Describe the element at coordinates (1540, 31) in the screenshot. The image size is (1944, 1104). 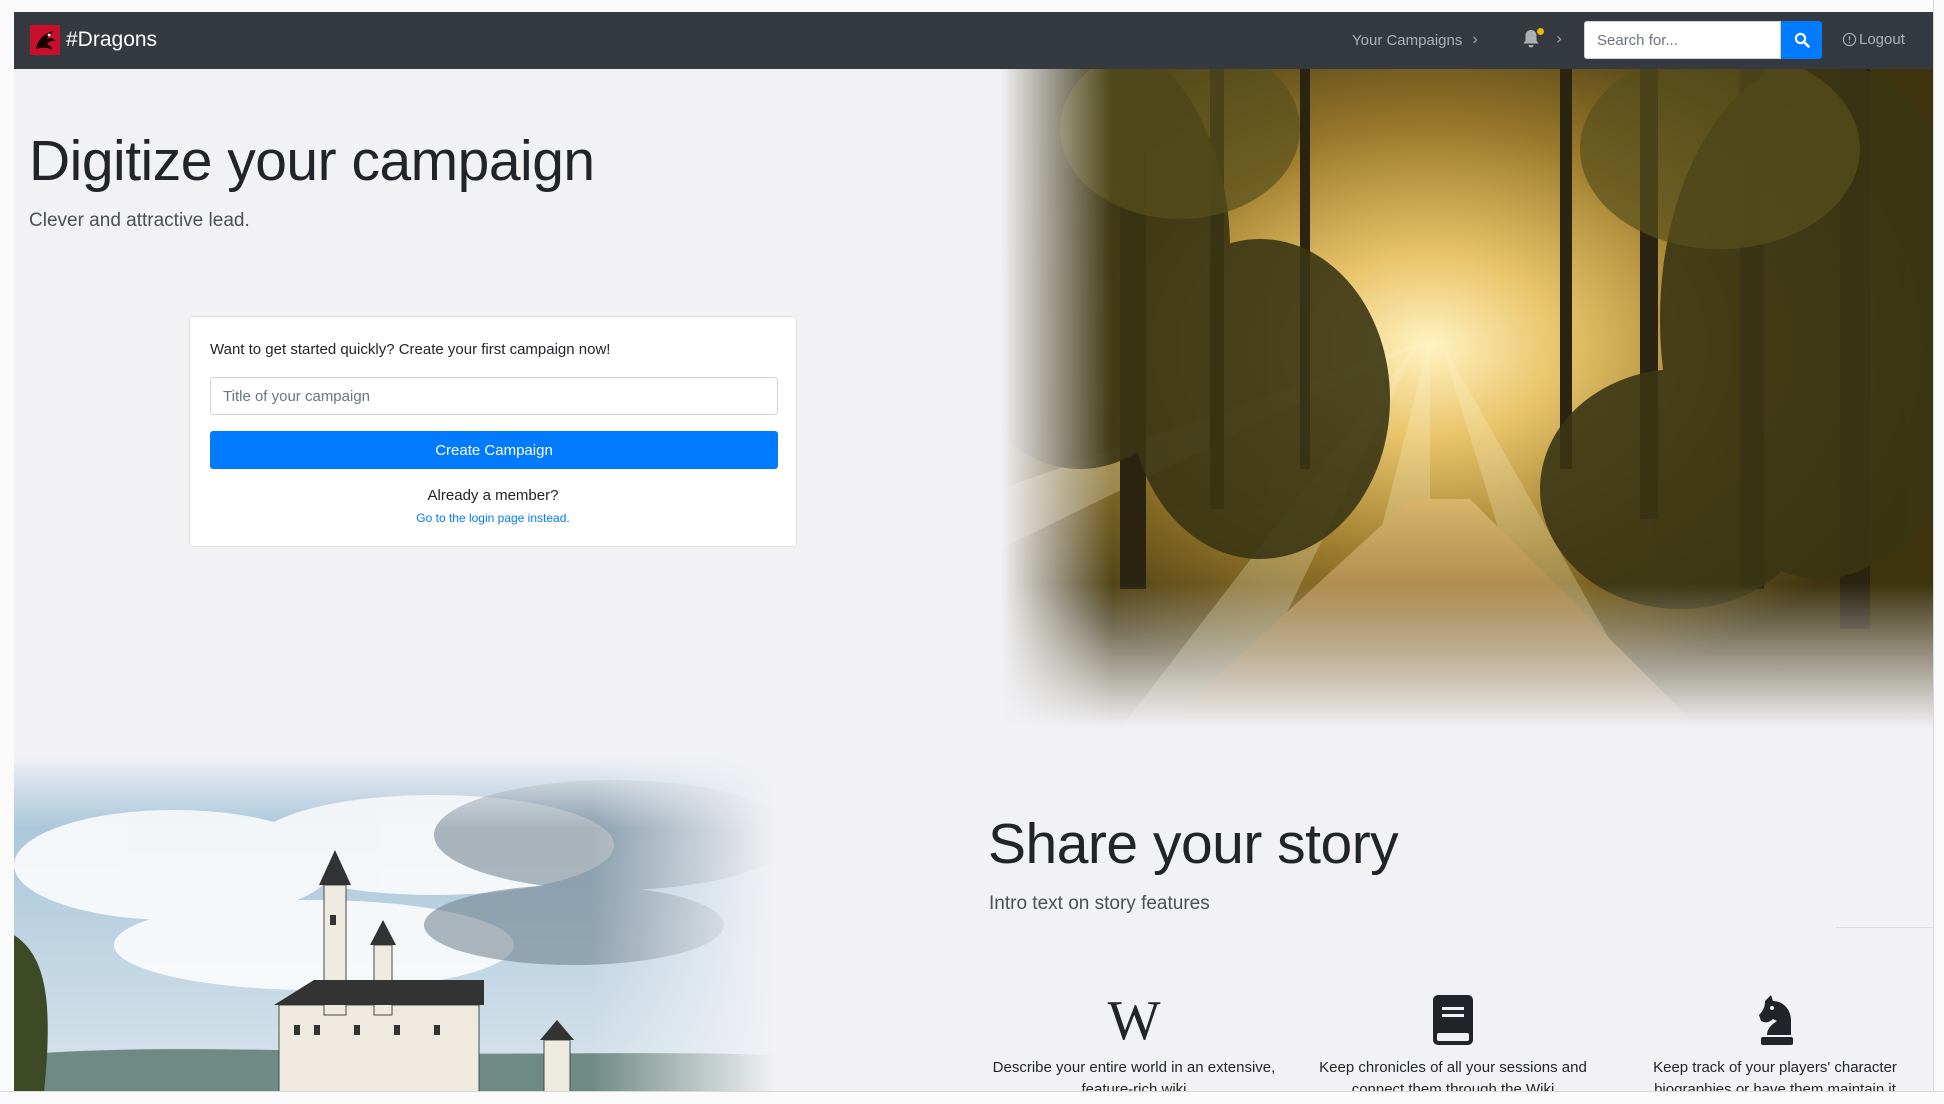
I see `notification-dot` at that location.